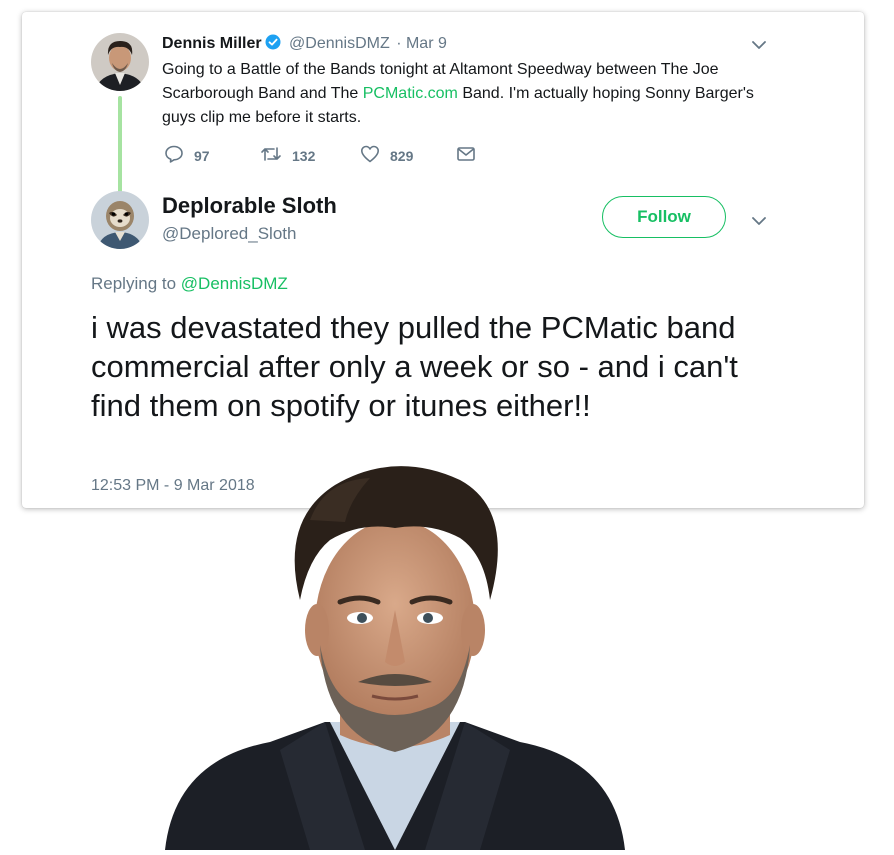 The height and width of the screenshot is (855, 894). Describe the element at coordinates (120, 220) in the screenshot. I see `deplorable-sloth-avatar` at that location.